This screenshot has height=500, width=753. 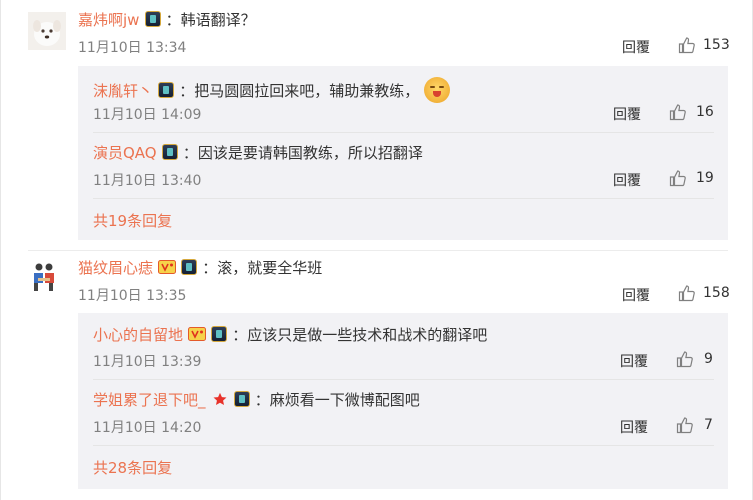 I want to click on emoji-icon, so click(x=437, y=90).